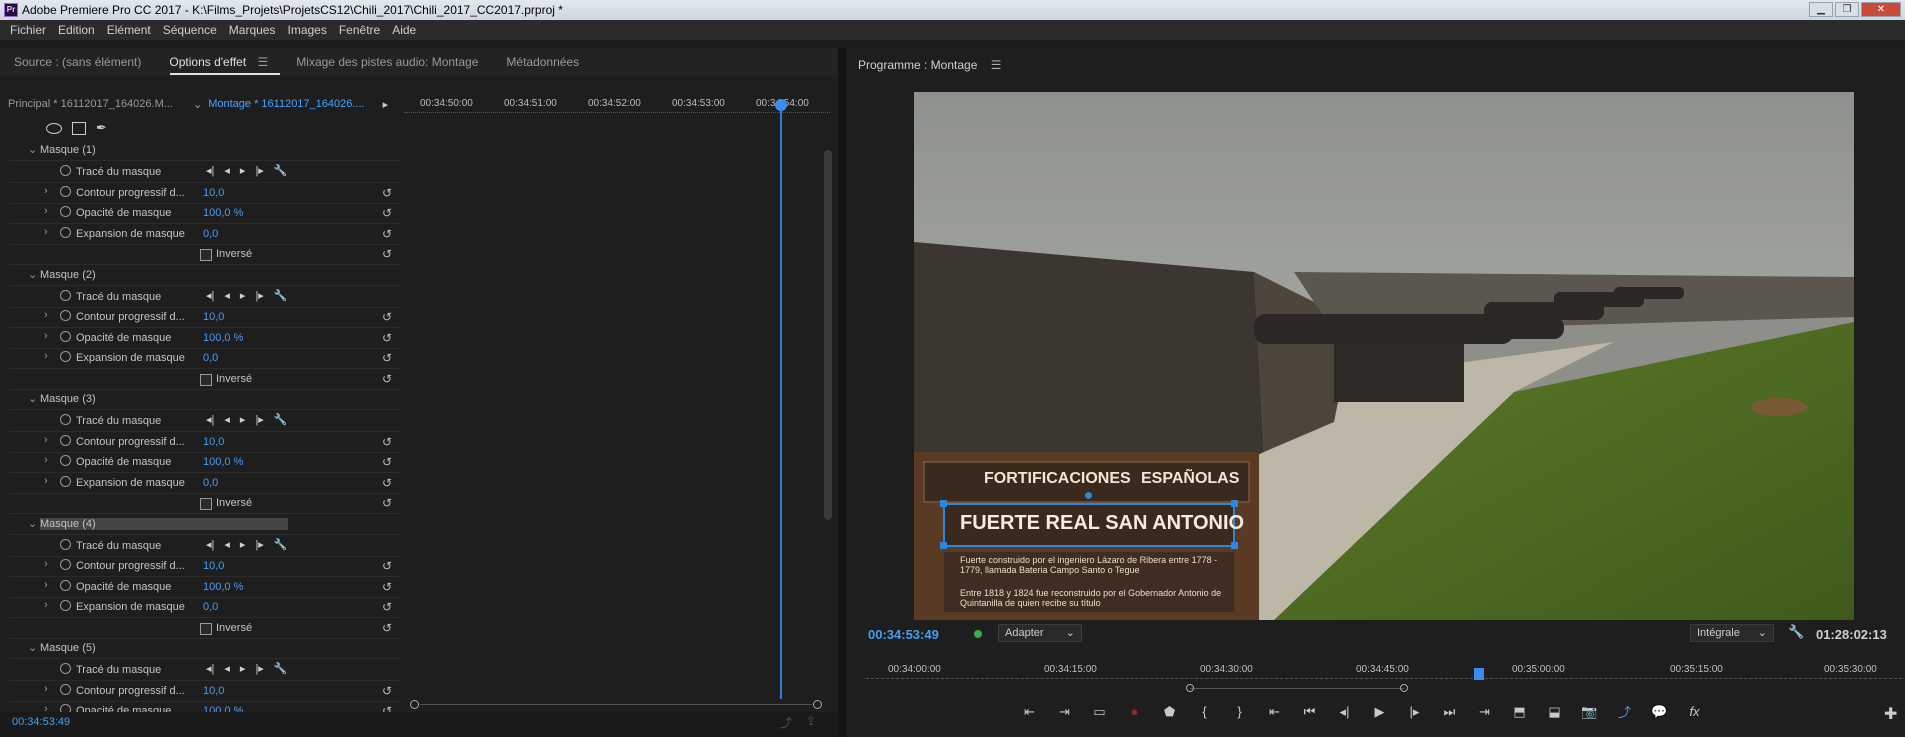  I want to click on menu-element: Elément, so click(129, 30).